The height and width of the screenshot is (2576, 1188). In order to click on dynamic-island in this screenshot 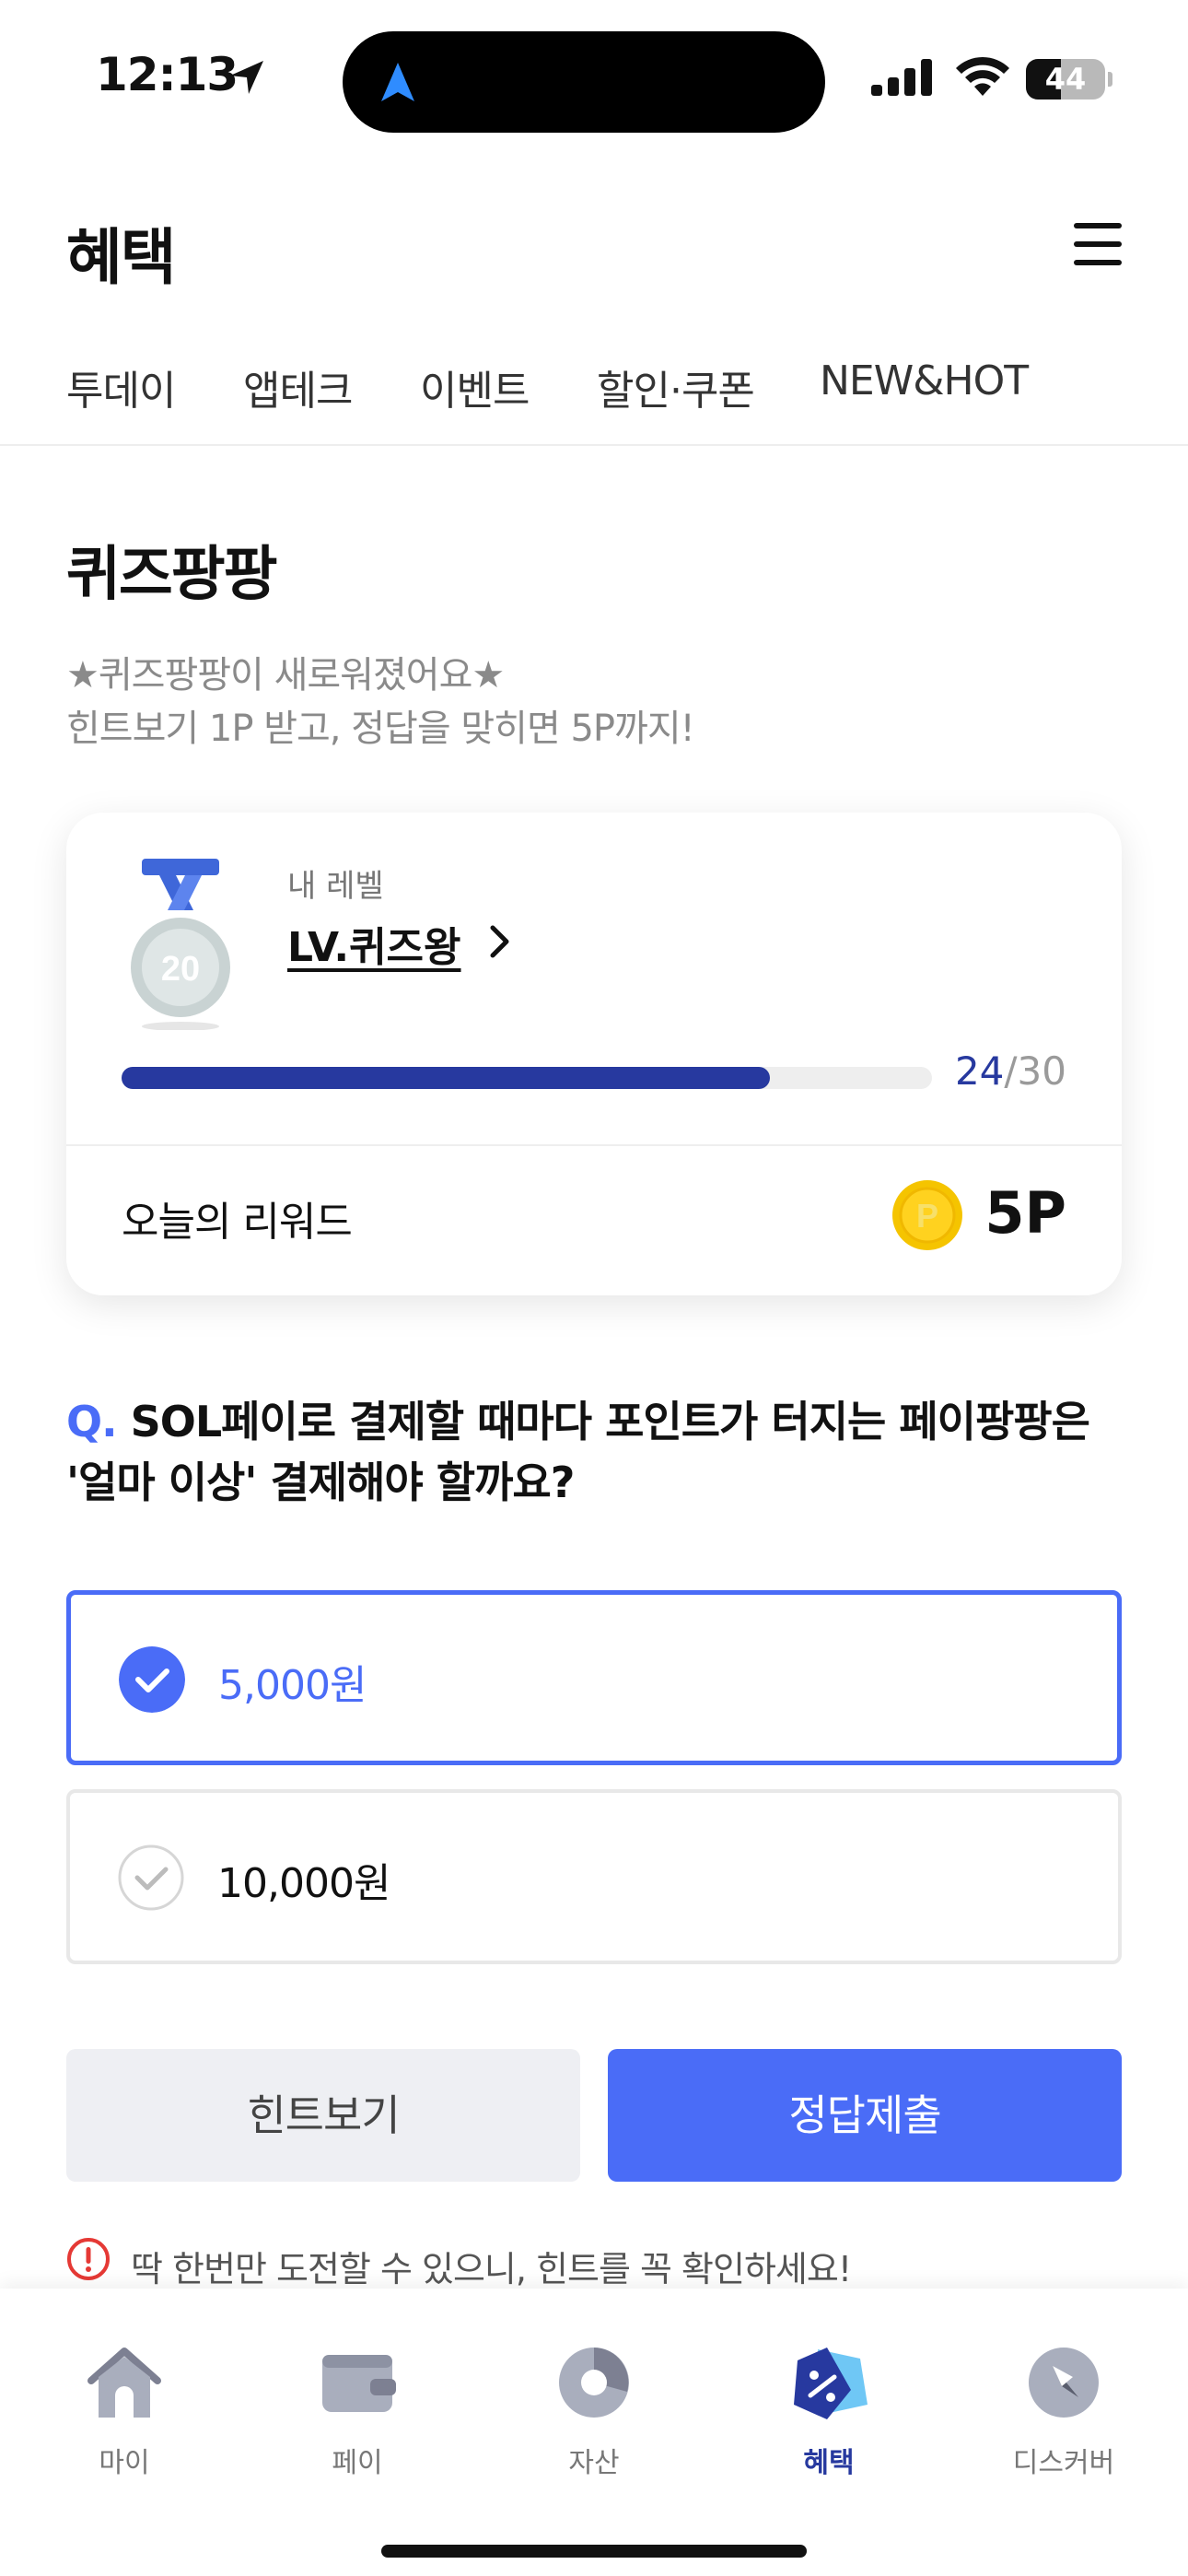, I will do `click(584, 82)`.